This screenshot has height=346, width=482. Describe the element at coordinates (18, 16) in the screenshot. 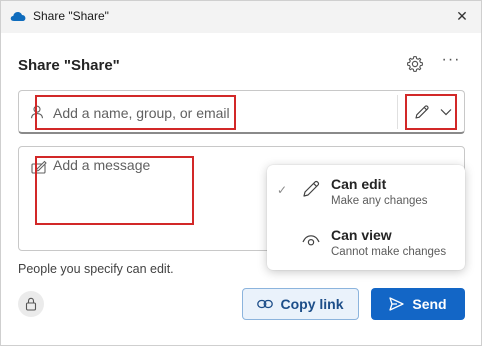

I see `onedrive-cloud-icon` at that location.